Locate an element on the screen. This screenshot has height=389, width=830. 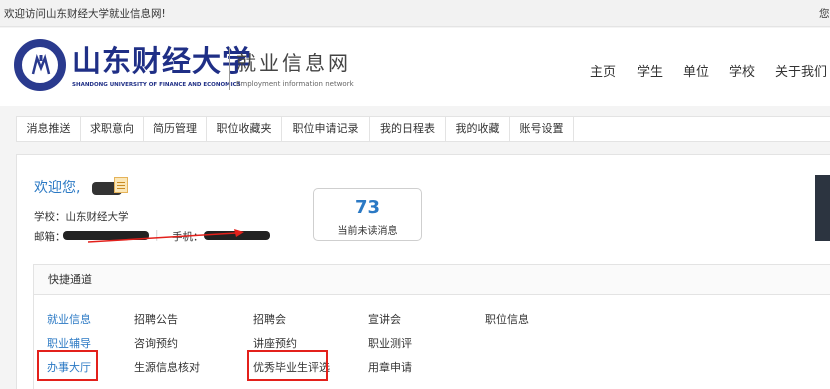
link-presentation: 宣讲会 is located at coordinates (384, 319).